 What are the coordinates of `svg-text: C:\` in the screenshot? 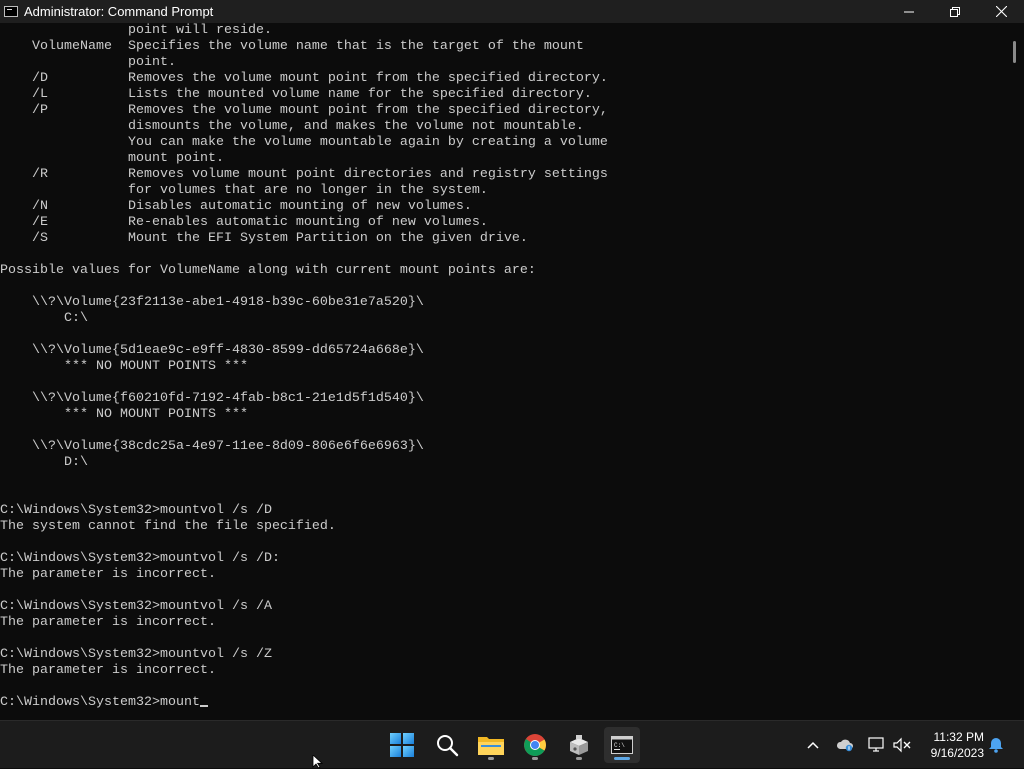 It's located at (619, 745).